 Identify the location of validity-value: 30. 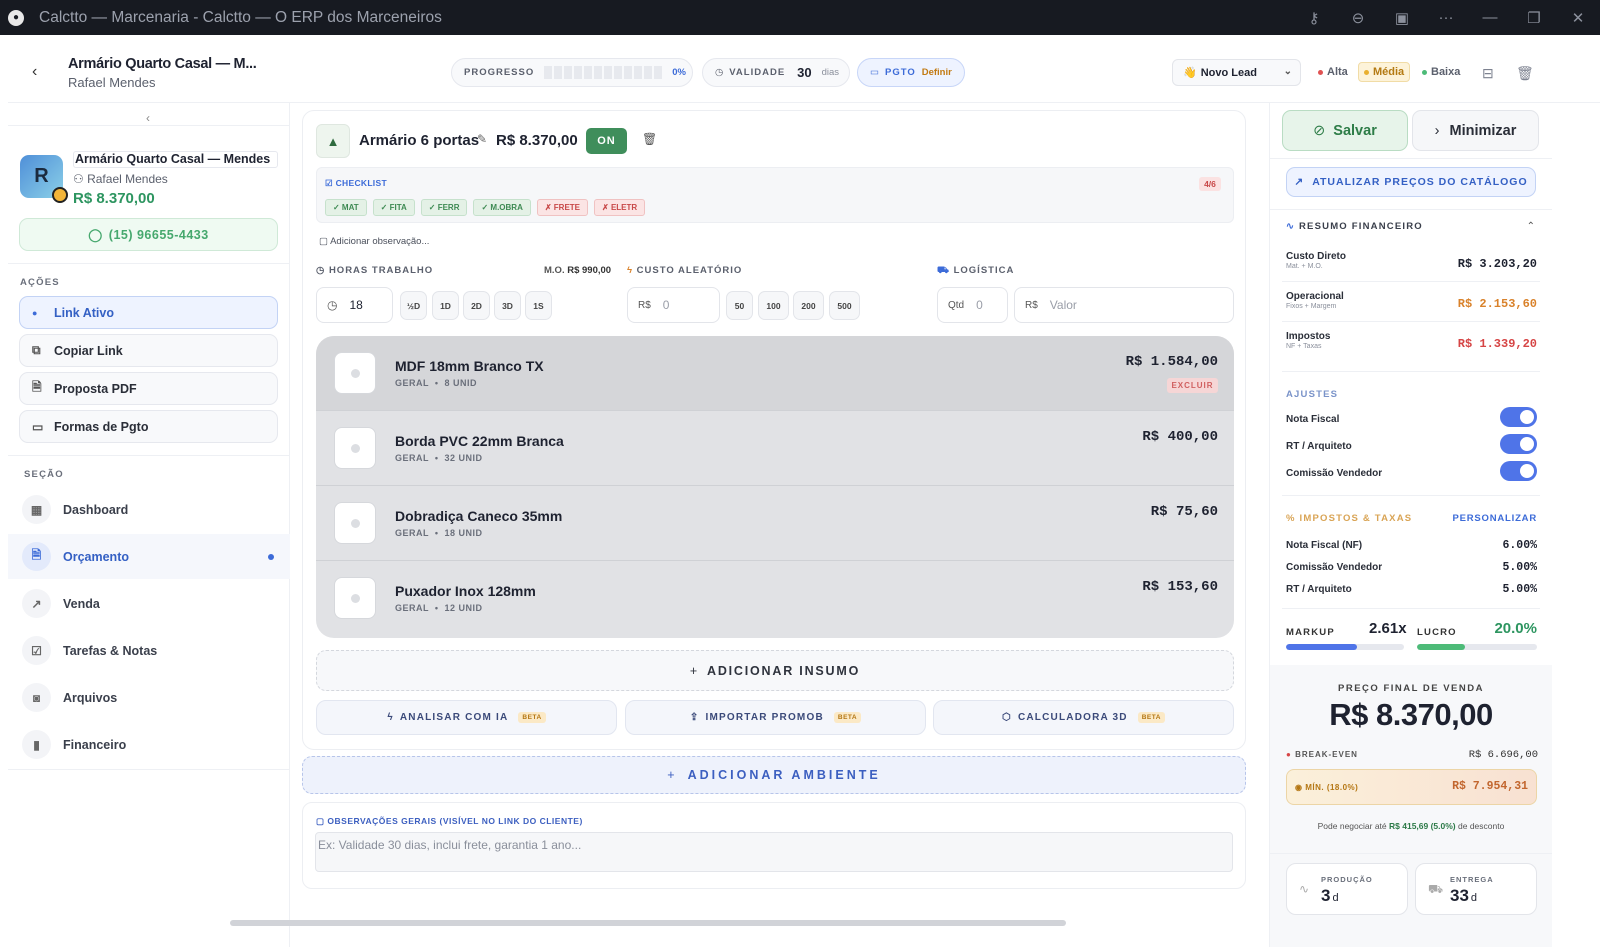
(804, 72).